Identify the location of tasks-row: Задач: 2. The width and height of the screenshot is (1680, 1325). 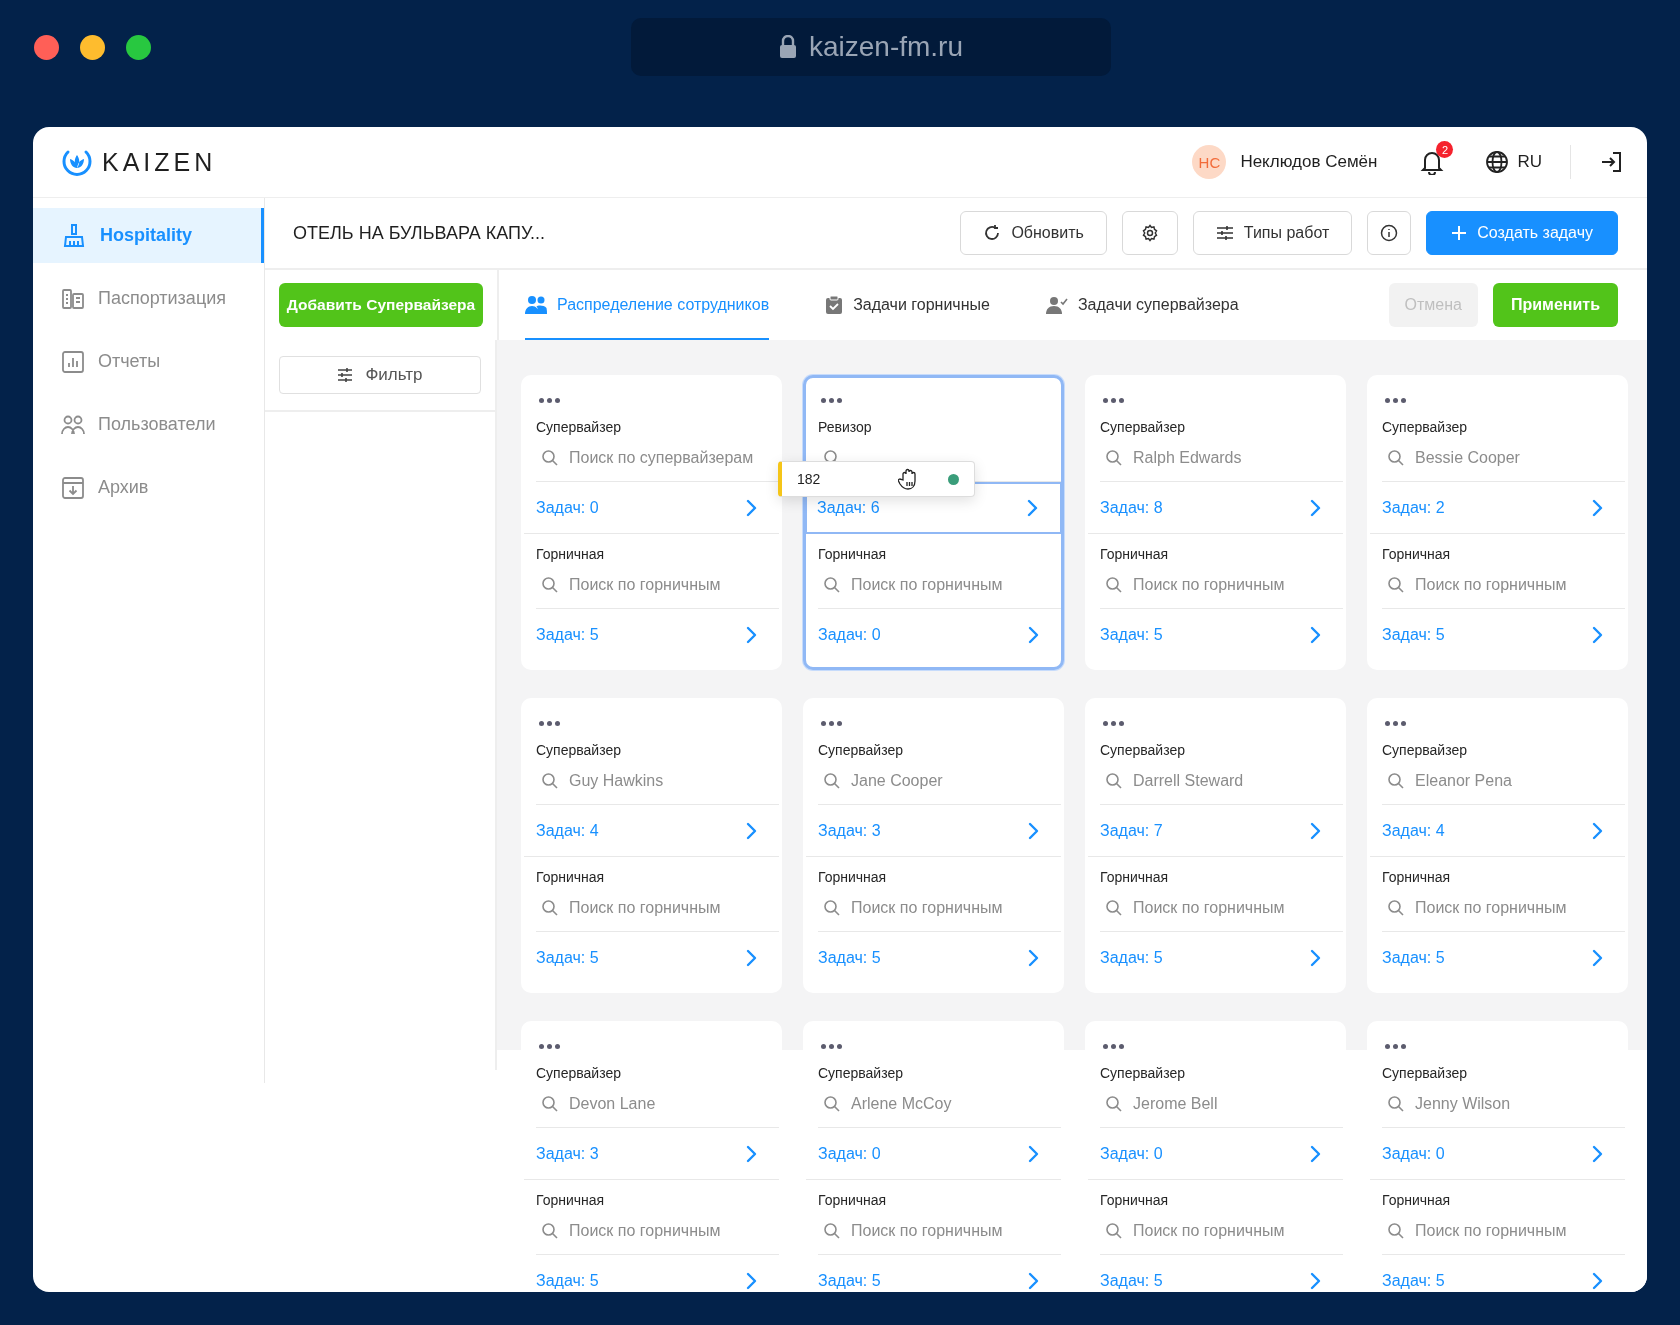
(1497, 508).